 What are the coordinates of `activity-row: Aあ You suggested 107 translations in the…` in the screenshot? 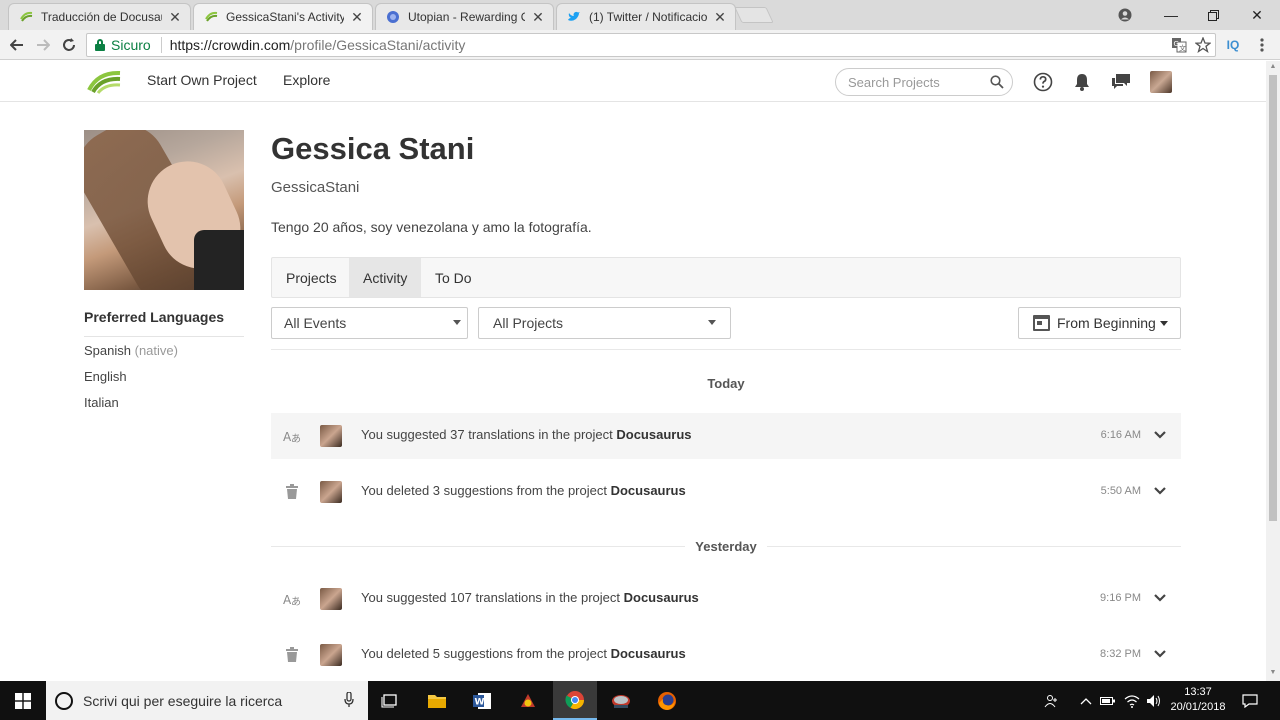 It's located at (726, 599).